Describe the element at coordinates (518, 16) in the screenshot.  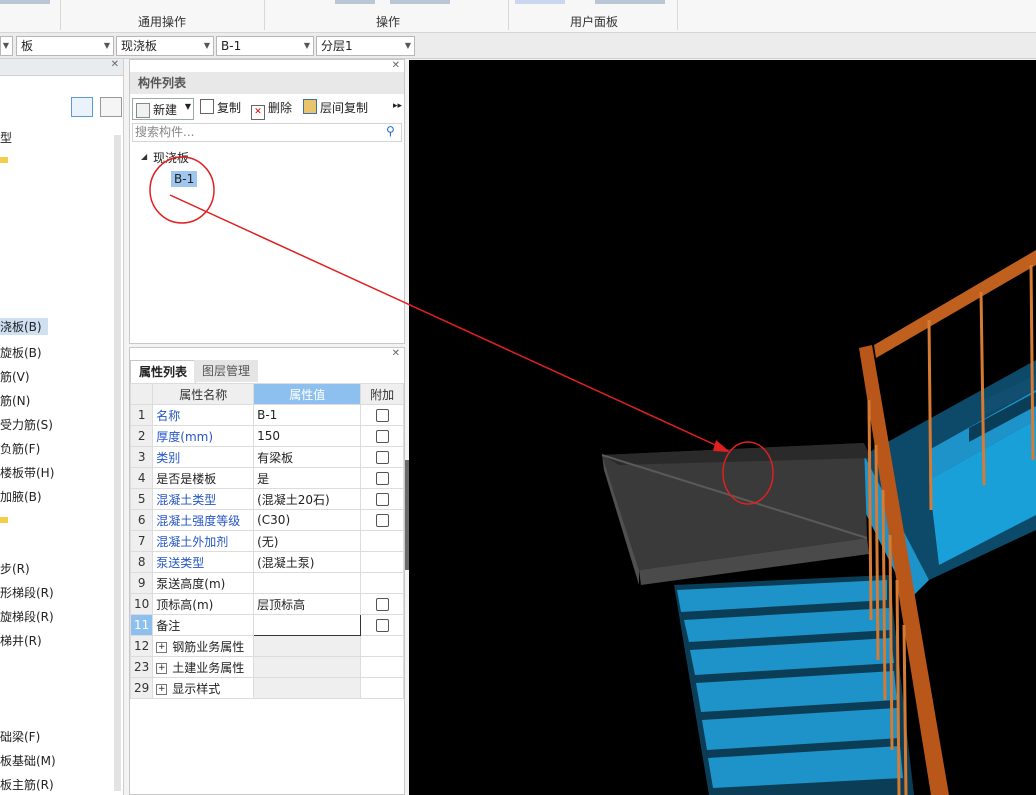
I see `ribbon: 通用操作 操作 用户面板` at that location.